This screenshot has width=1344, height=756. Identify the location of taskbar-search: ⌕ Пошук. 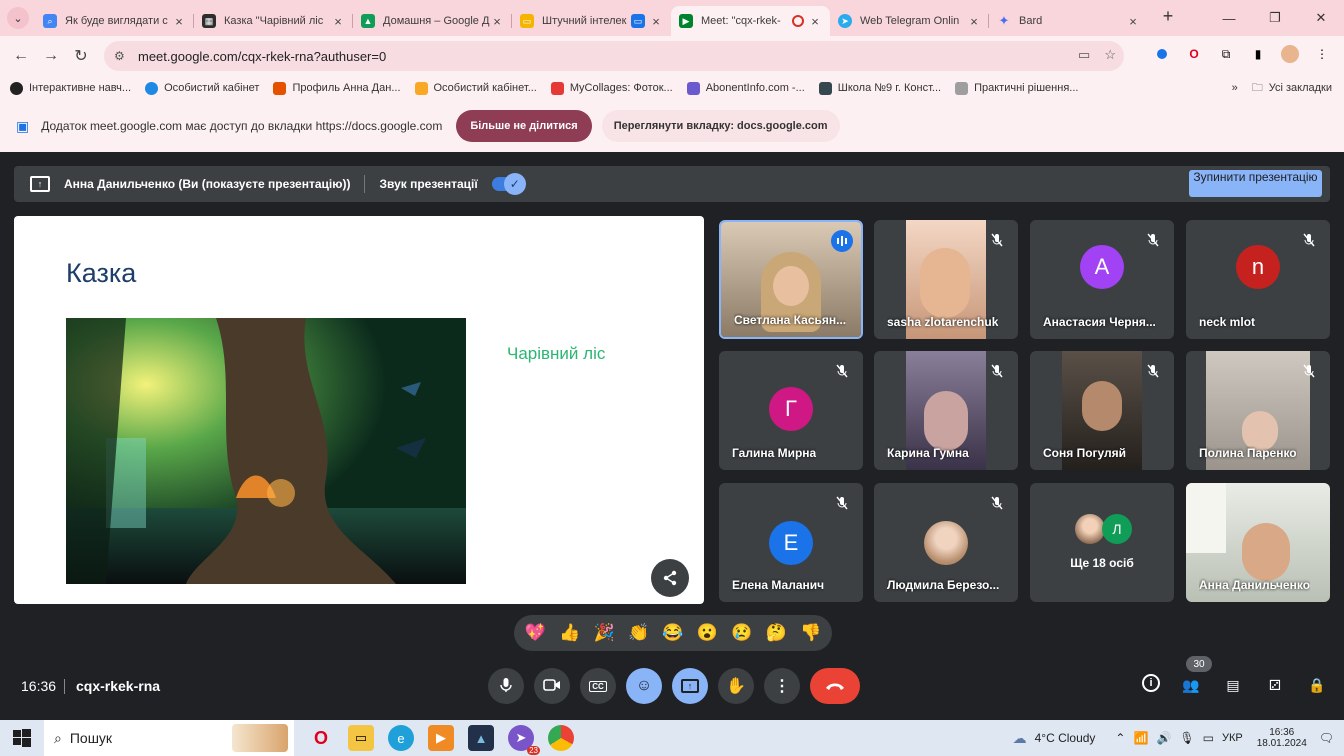
(169, 738).